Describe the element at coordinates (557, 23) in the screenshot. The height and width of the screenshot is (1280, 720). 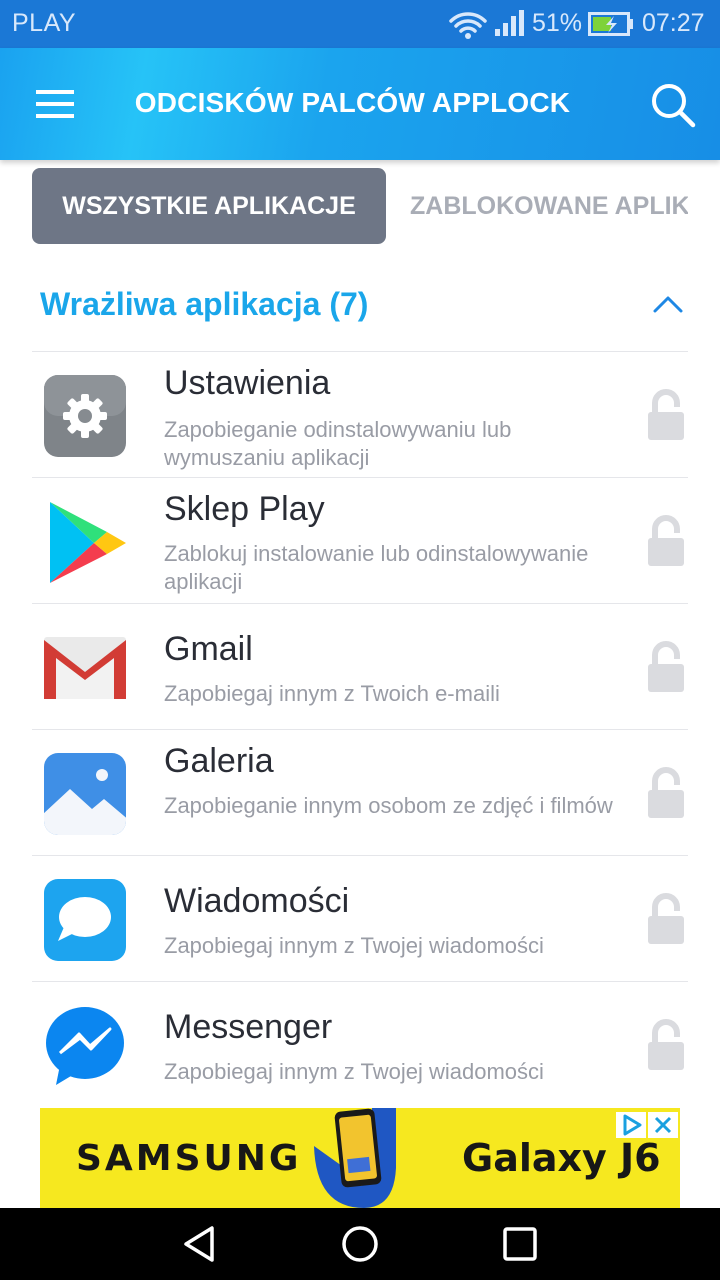
I see `battery-percent: 51%` at that location.